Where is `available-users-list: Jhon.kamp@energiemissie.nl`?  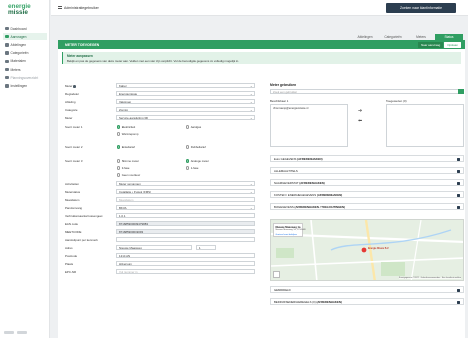
available-users-list: Jhon.kamp@energiemissie.nl is located at coordinates (309, 125).